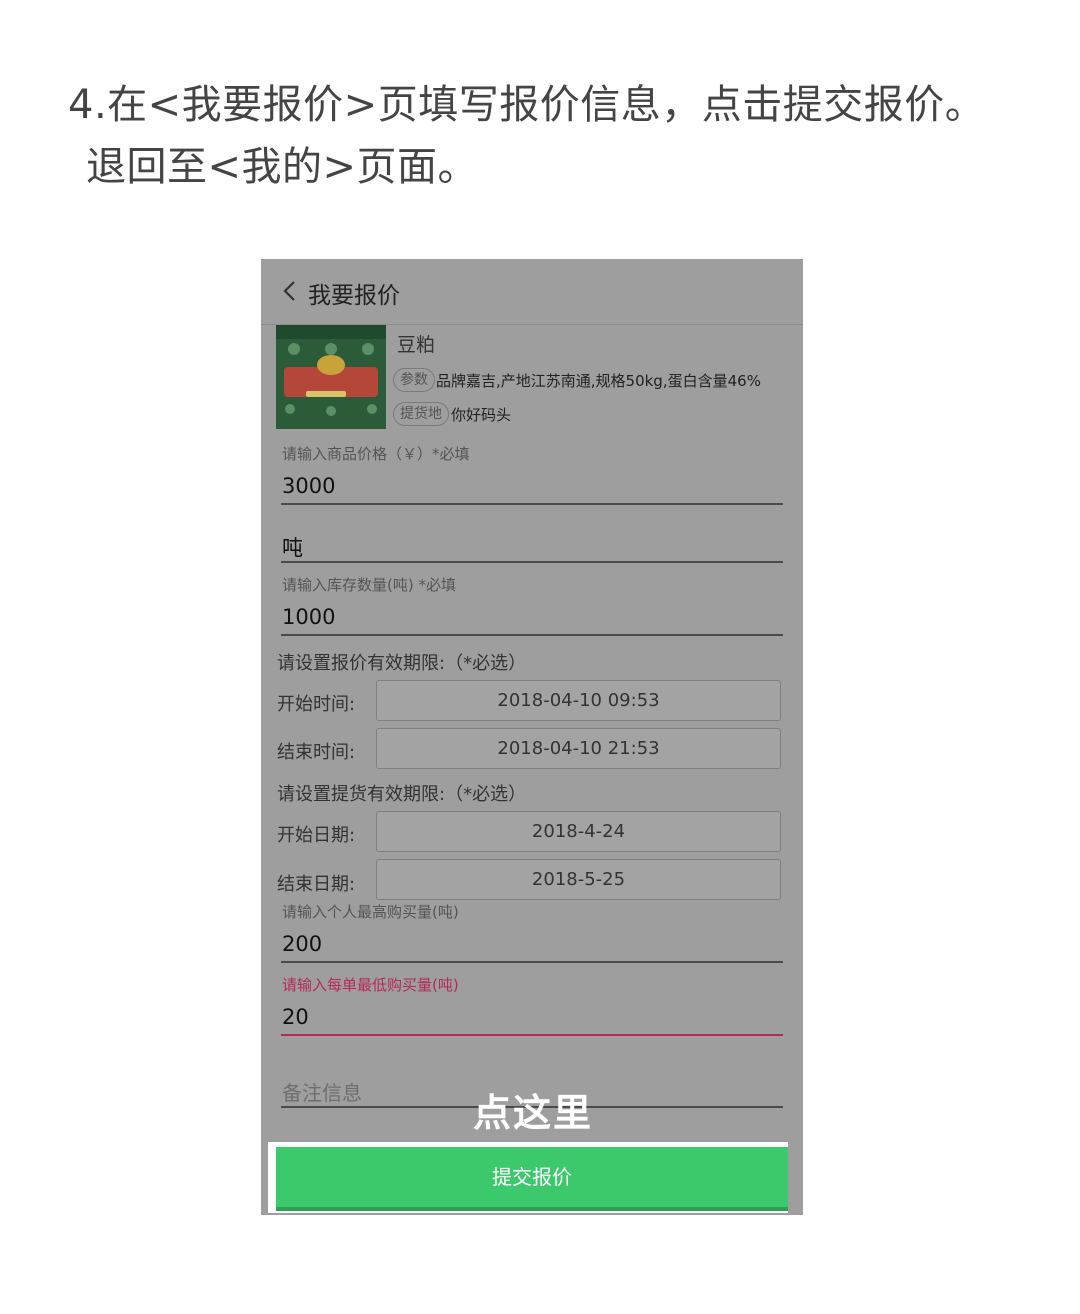 The width and height of the screenshot is (1080, 1314). I want to click on pickup-start-date-picker: 2018-4-24, so click(578, 831).